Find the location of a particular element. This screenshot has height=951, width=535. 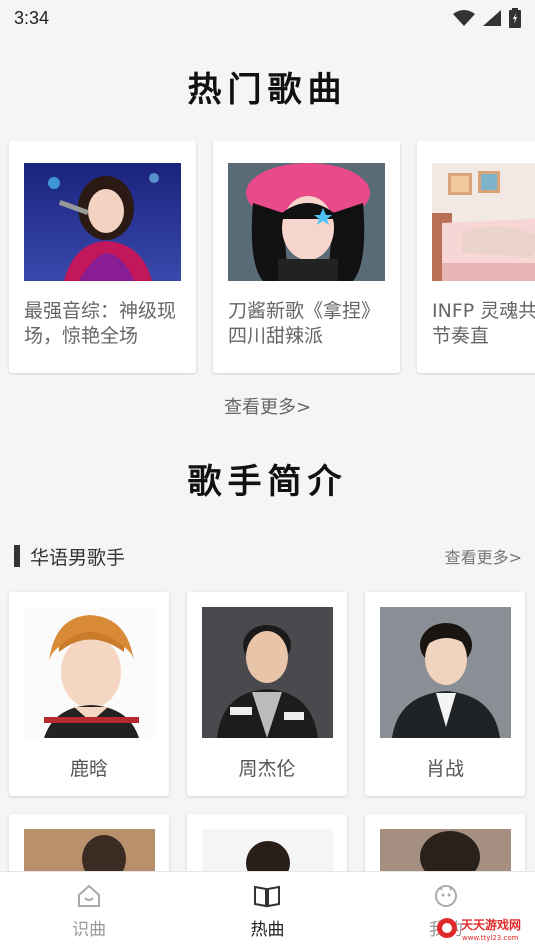

hot-song-card: 最强音综：神级现场，惊艳全场 is located at coordinates (102, 257).